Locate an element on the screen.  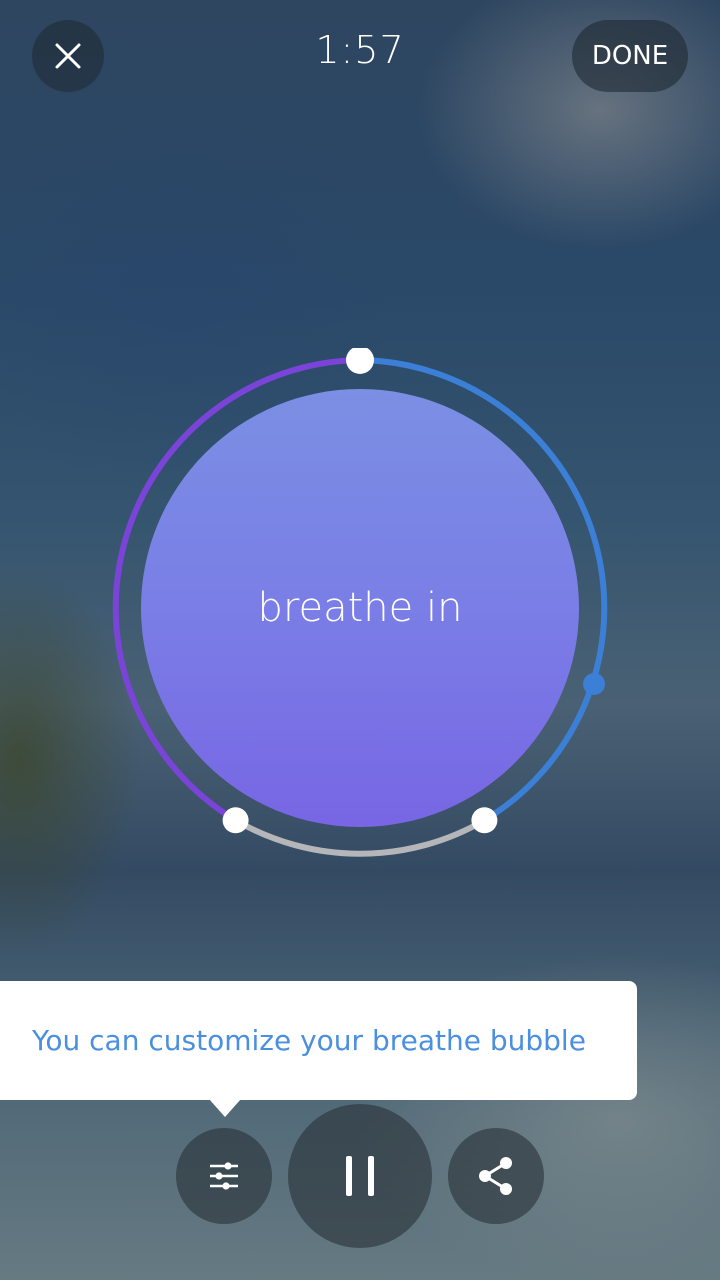
tooltip-pointer is located at coordinates (225, 1108).